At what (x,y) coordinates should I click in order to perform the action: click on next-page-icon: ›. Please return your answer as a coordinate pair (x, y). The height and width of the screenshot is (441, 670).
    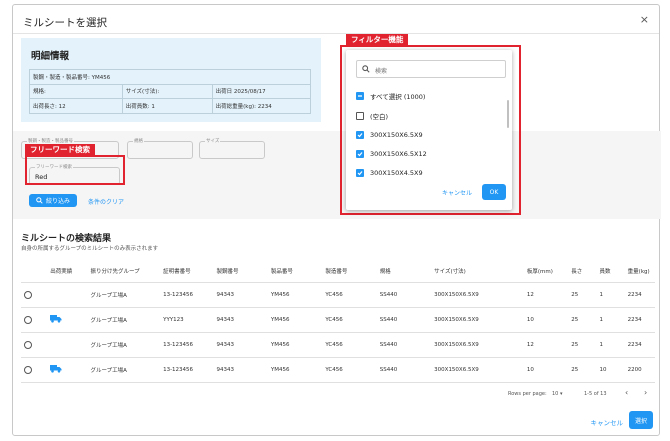
    Looking at the image, I should click on (645, 392).